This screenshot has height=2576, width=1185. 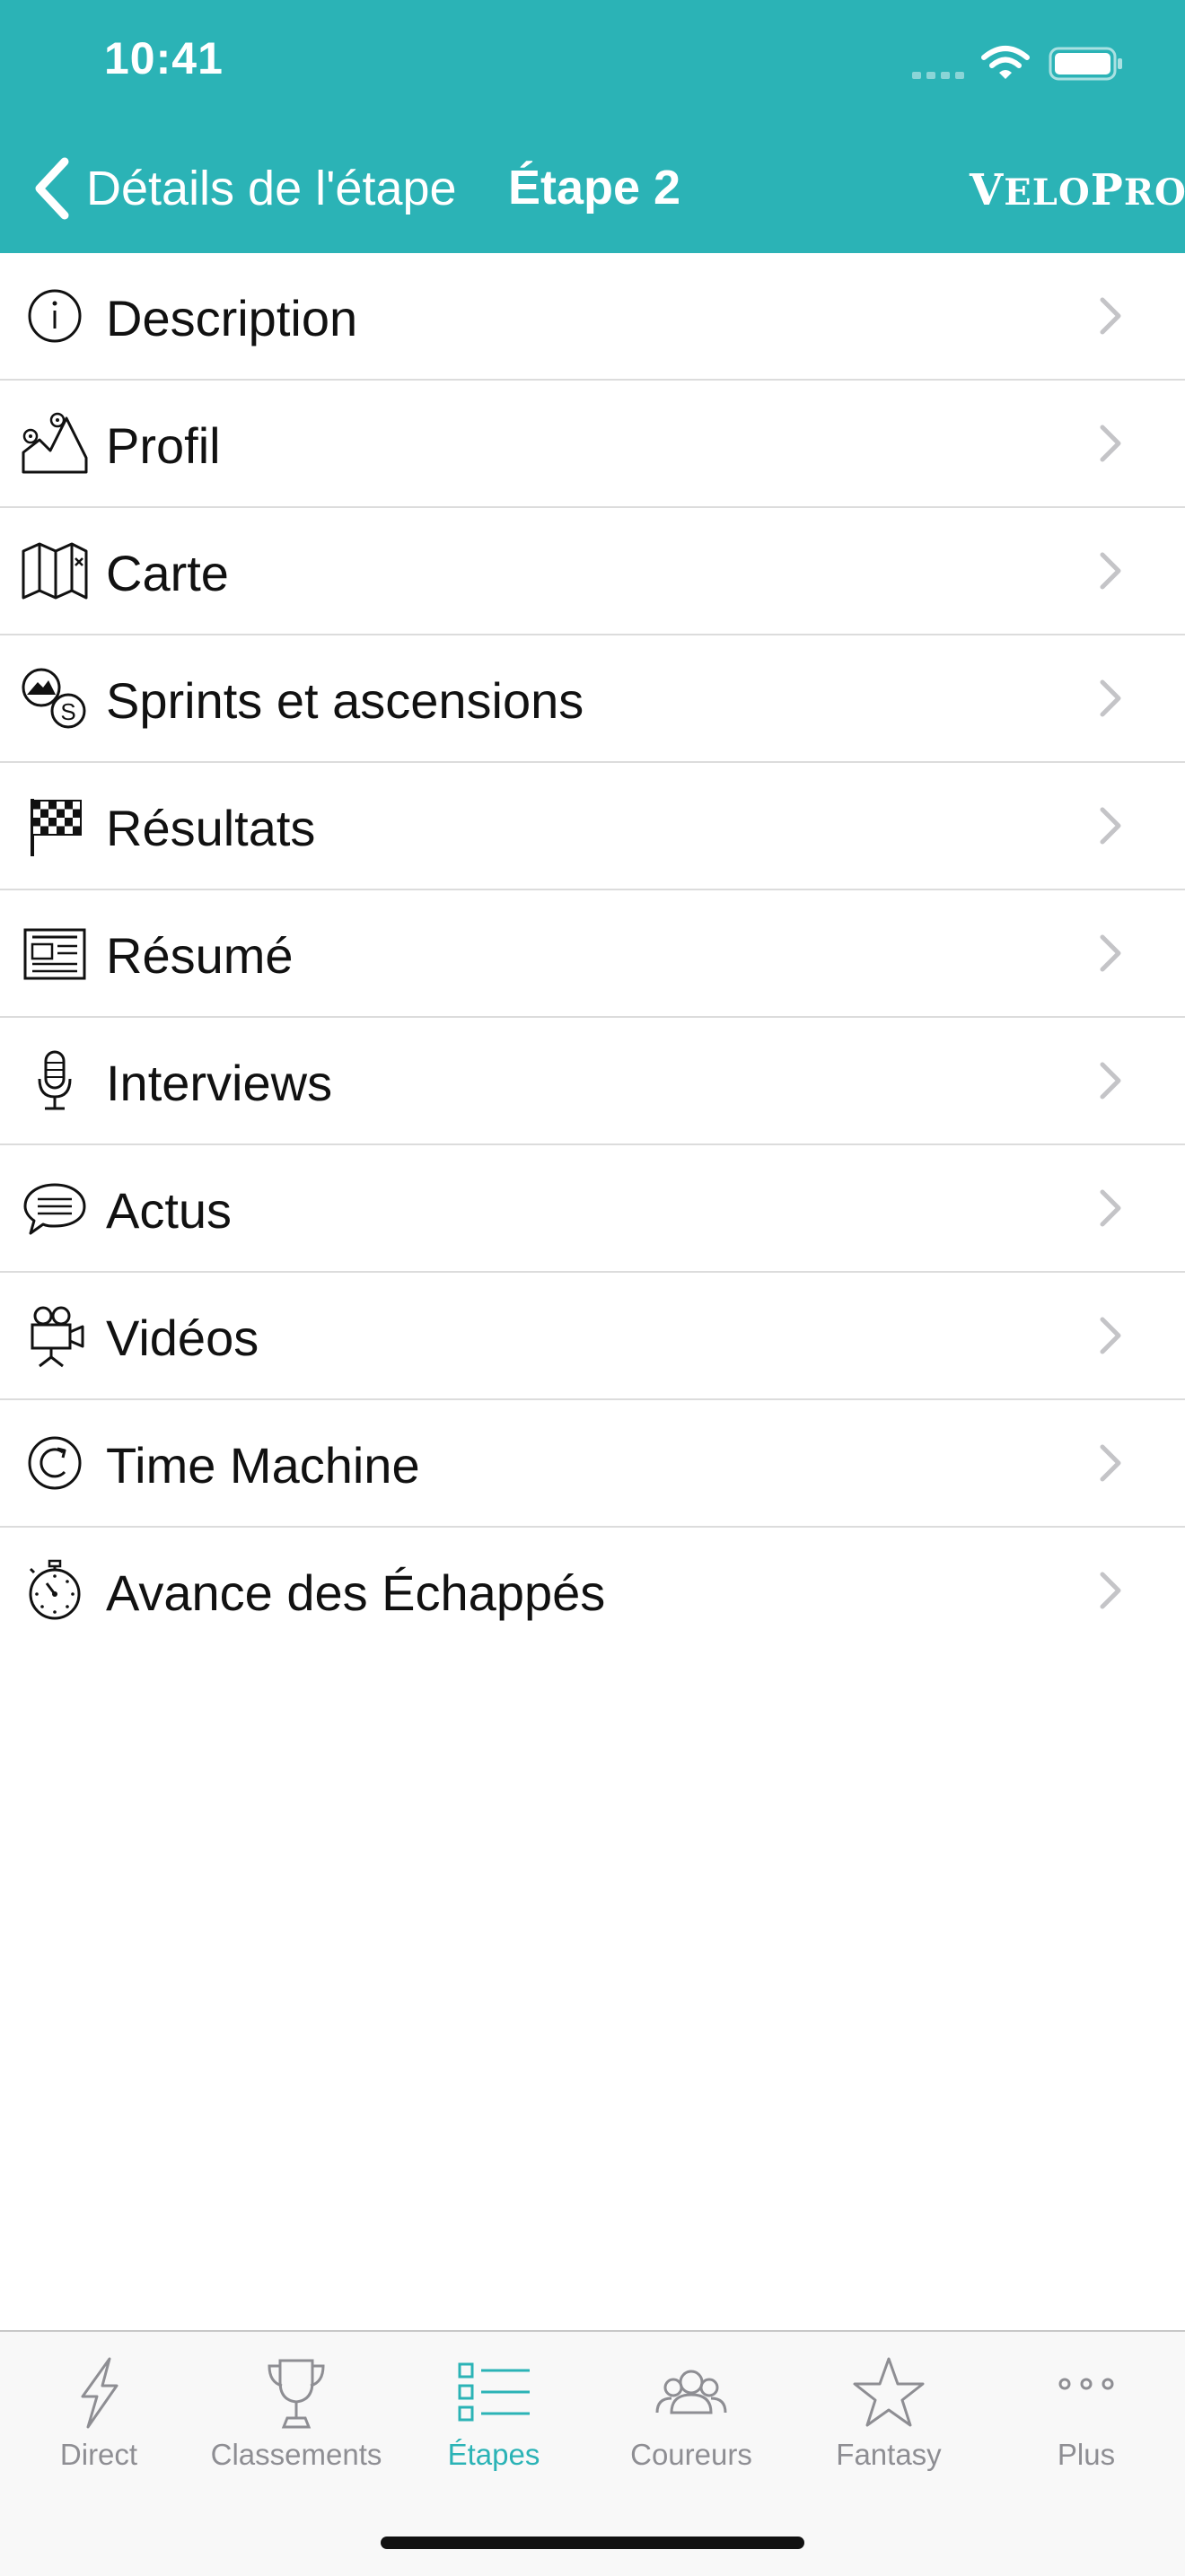 I want to click on menu-item-label: Avance des Échappés, so click(x=356, y=1592).